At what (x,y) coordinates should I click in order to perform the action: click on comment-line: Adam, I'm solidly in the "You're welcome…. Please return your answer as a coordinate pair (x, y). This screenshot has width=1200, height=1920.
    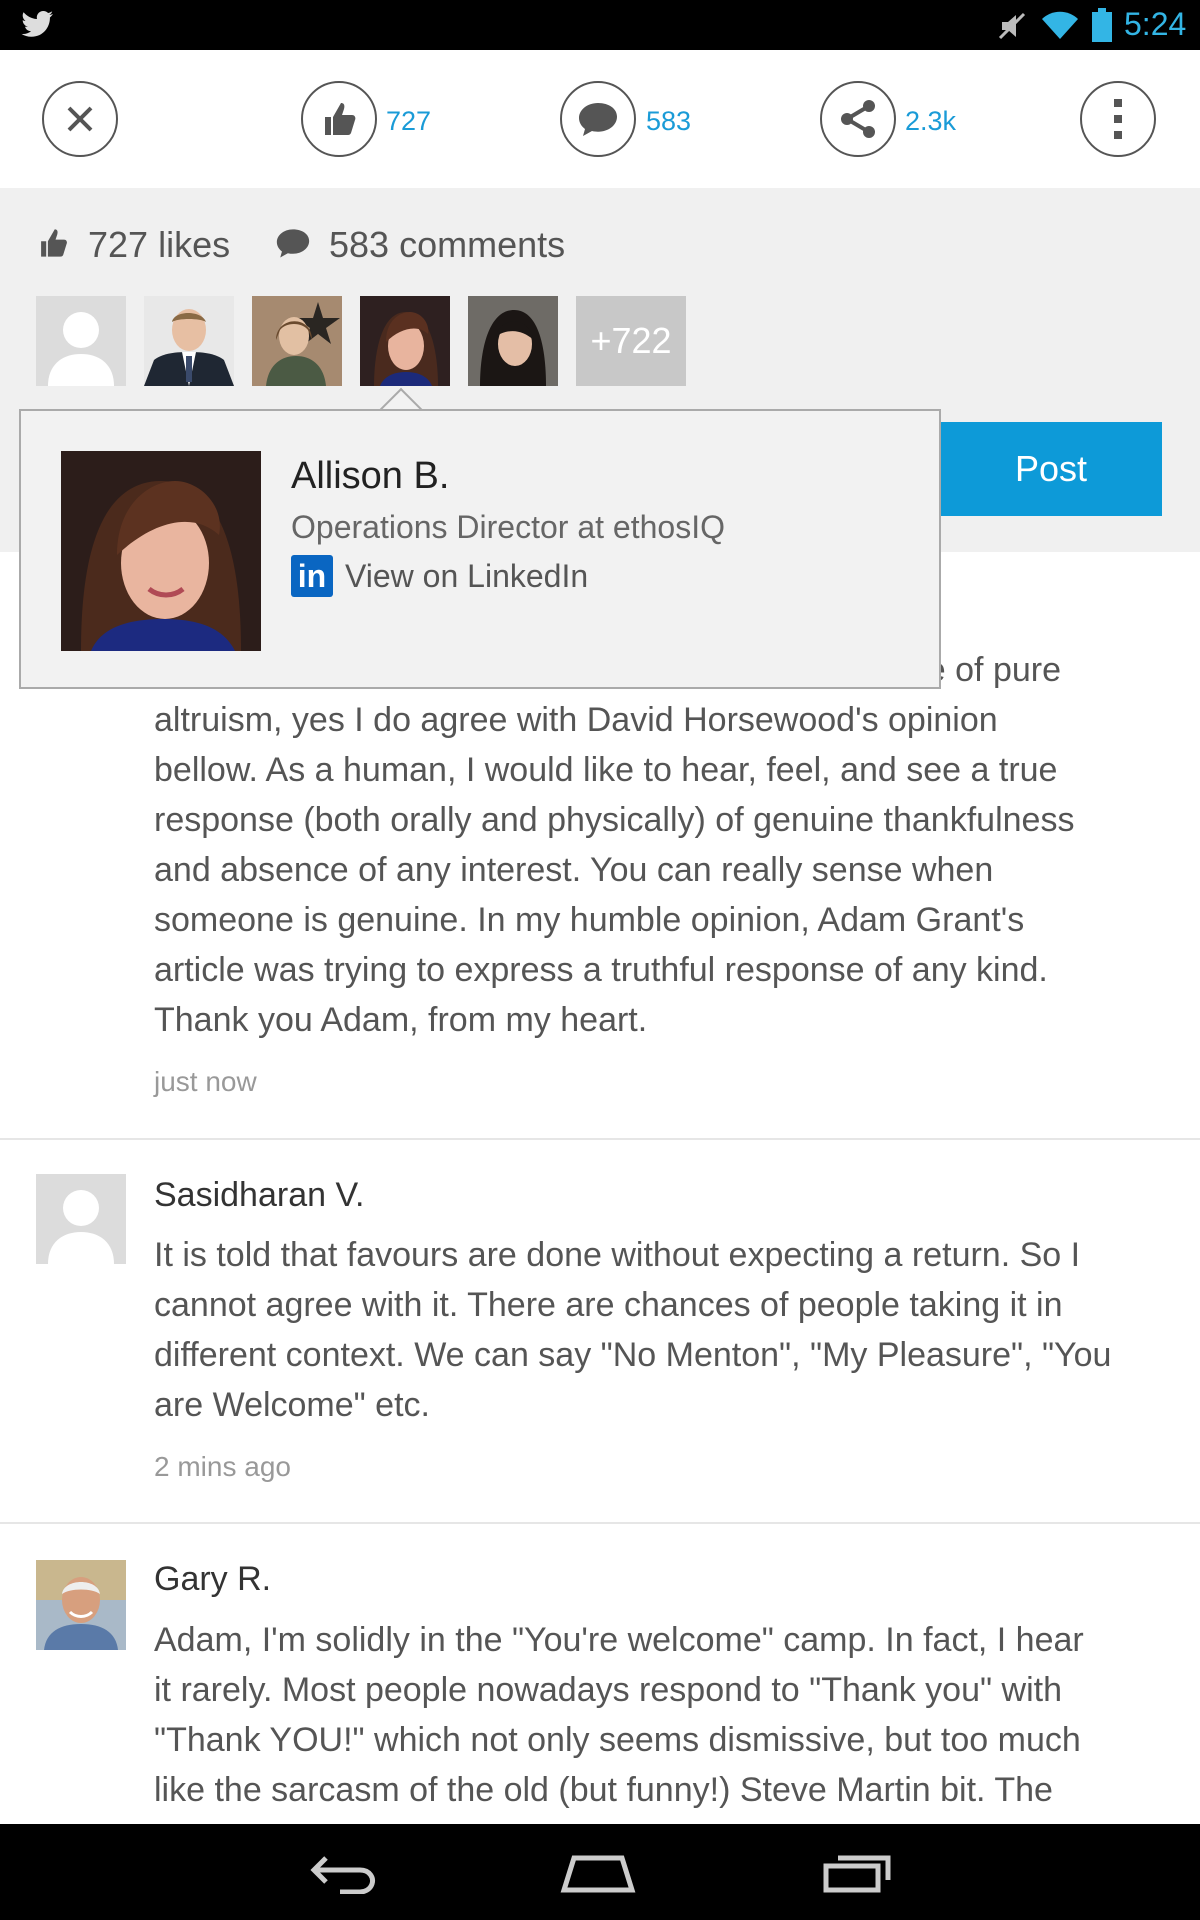
    Looking at the image, I should click on (619, 1640).